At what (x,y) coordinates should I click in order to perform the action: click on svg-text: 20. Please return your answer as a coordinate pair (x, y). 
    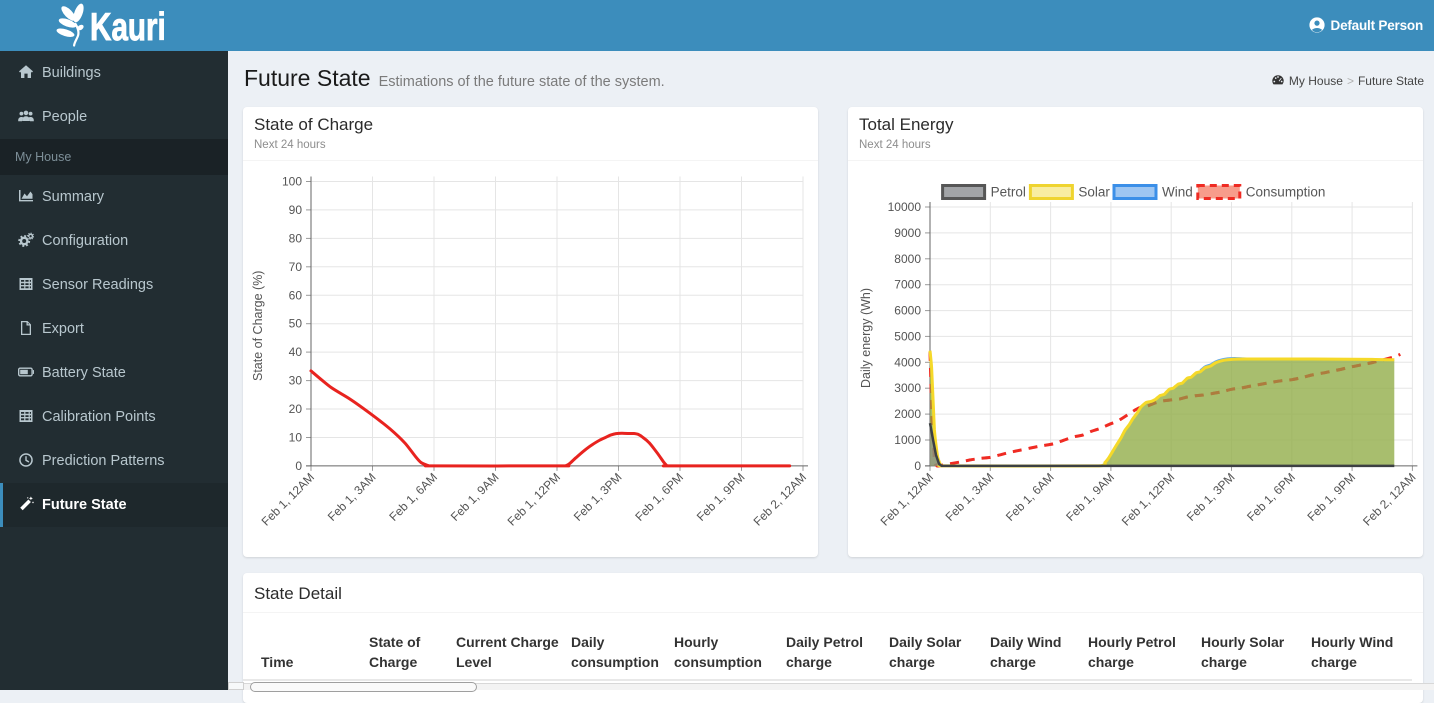
    Looking at the image, I should click on (296, 409).